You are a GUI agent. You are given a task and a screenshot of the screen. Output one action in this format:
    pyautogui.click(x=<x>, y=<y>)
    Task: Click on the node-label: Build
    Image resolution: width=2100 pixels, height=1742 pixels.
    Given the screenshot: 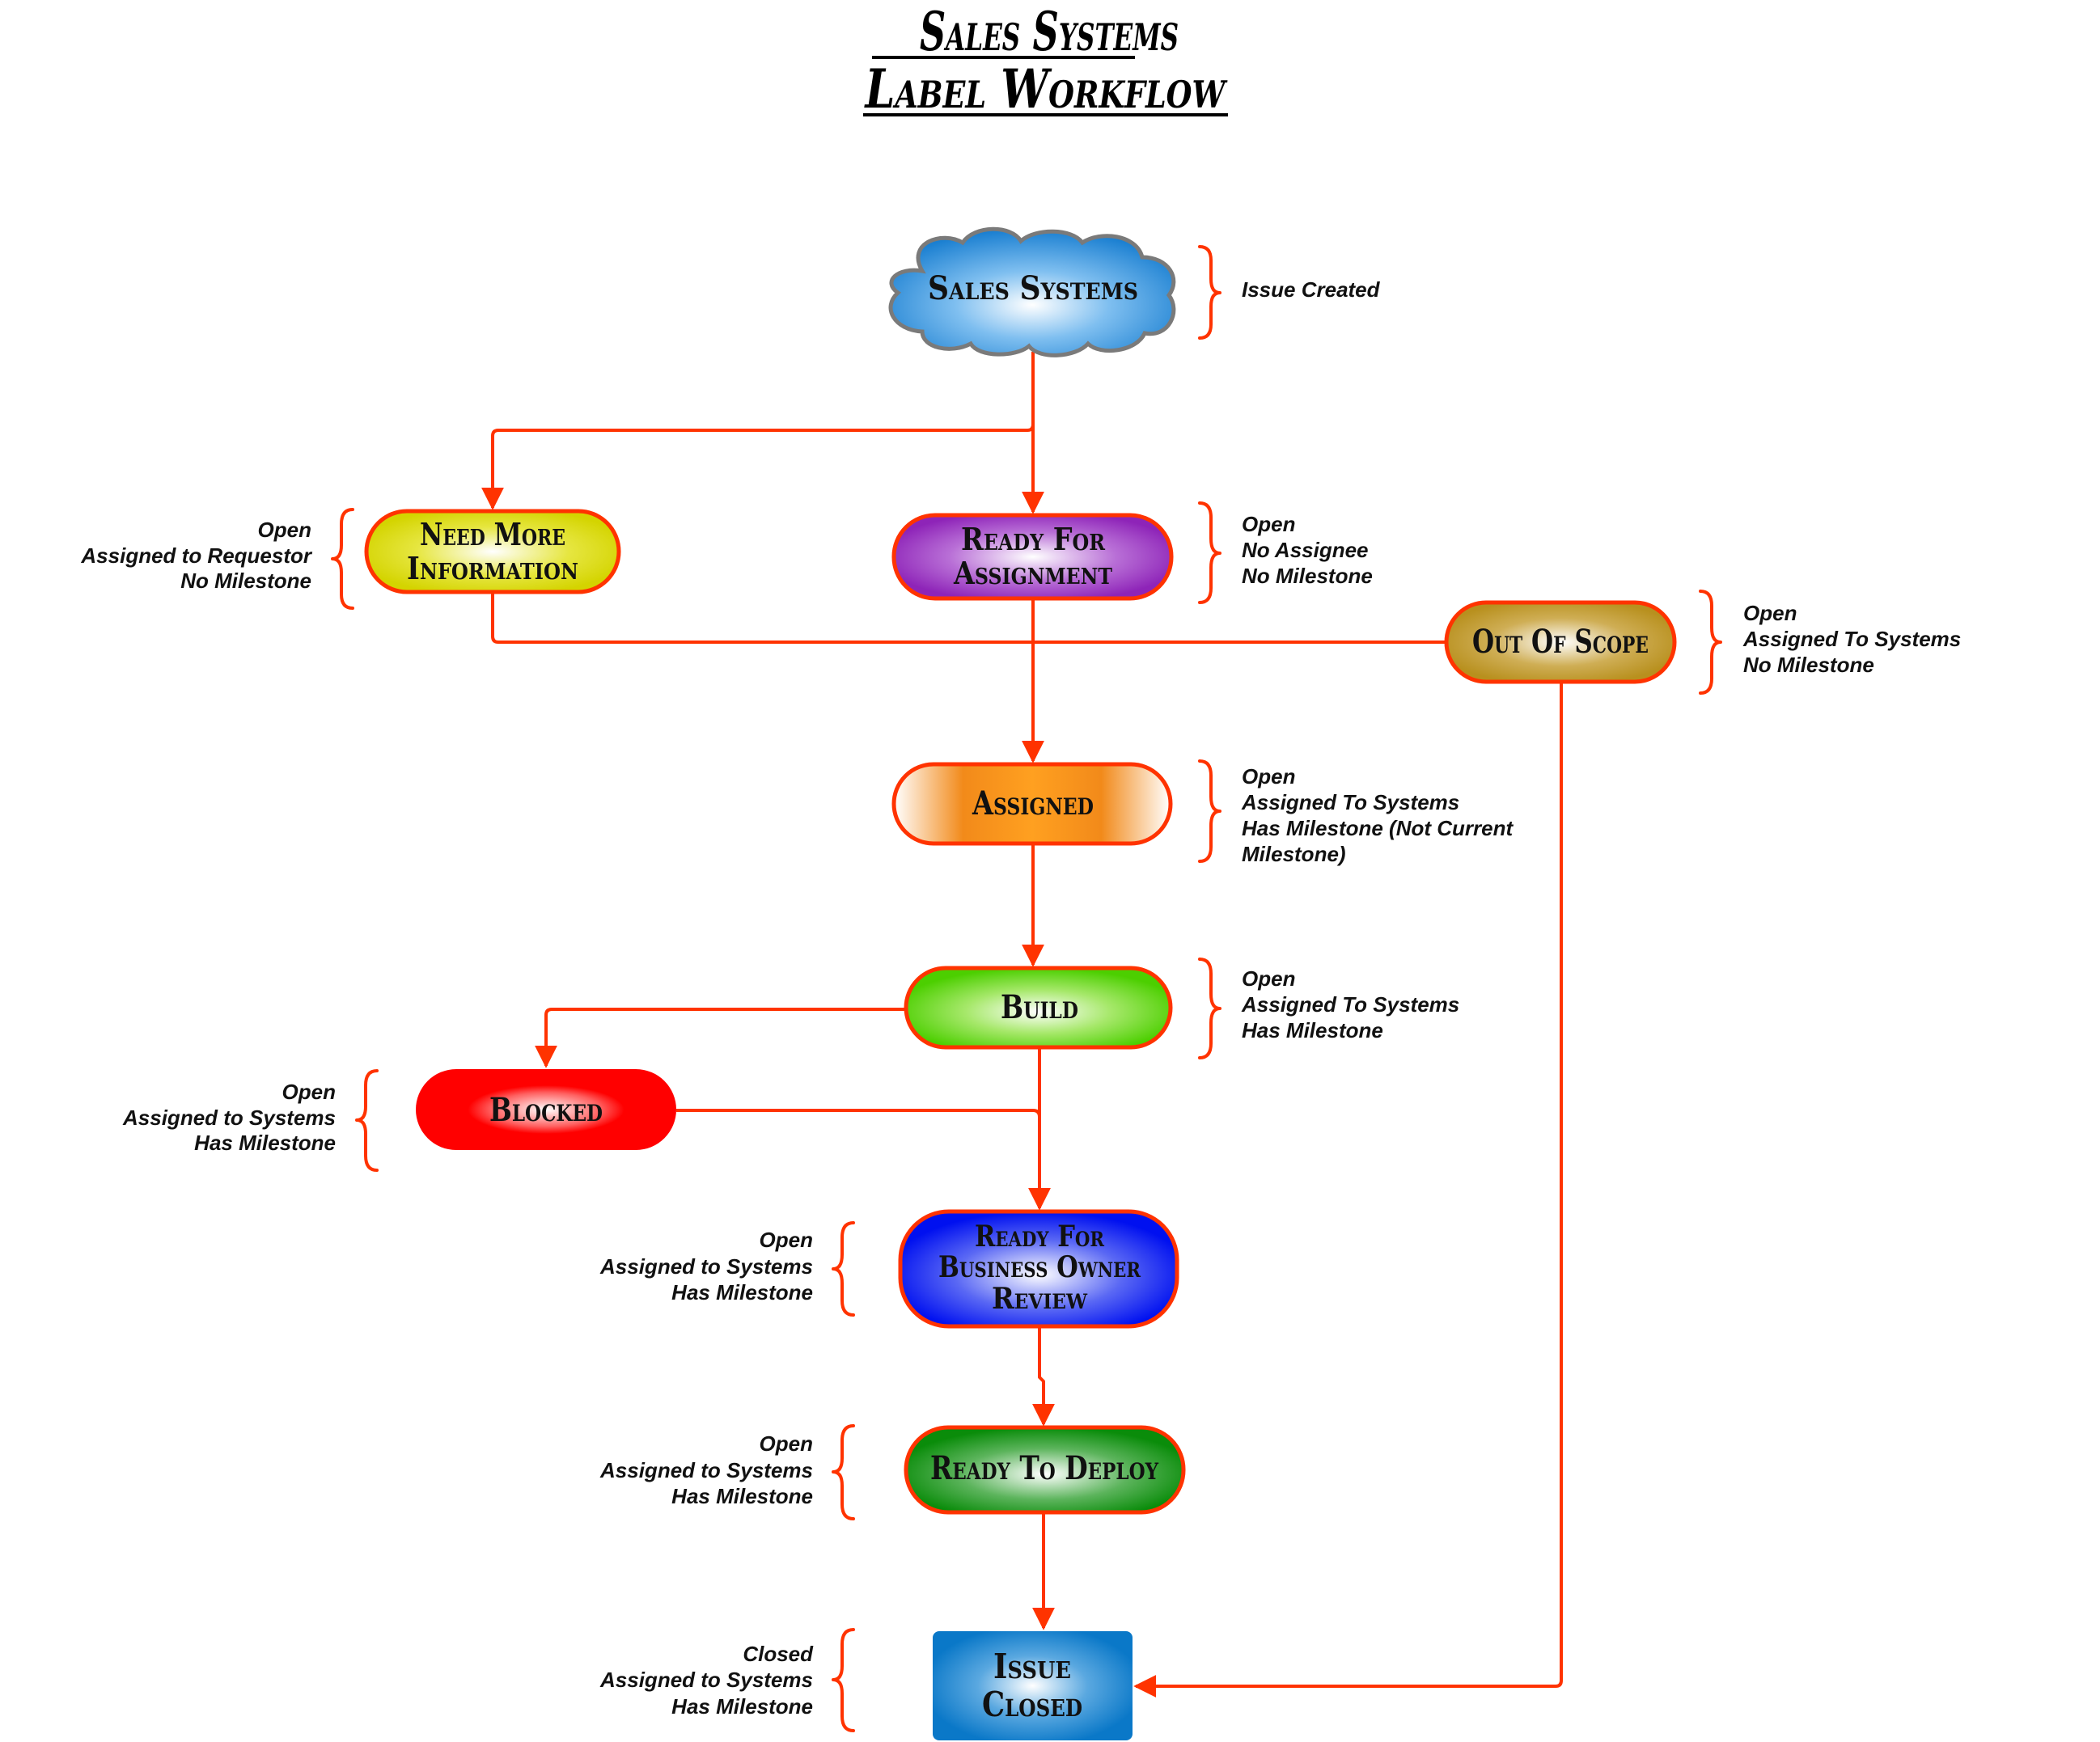 What is the action you would take?
    pyautogui.click(x=1040, y=1007)
    